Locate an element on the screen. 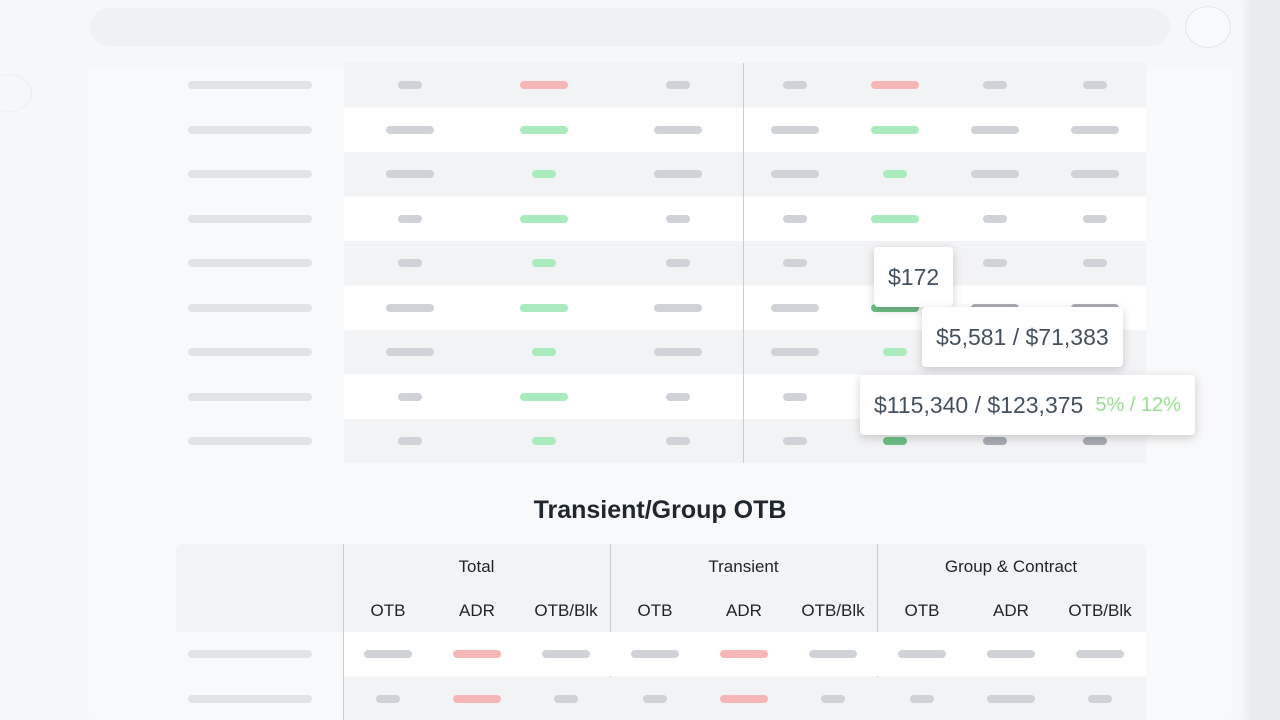 The image size is (1280, 720). nav-toggle is located at coordinates (16, 93).